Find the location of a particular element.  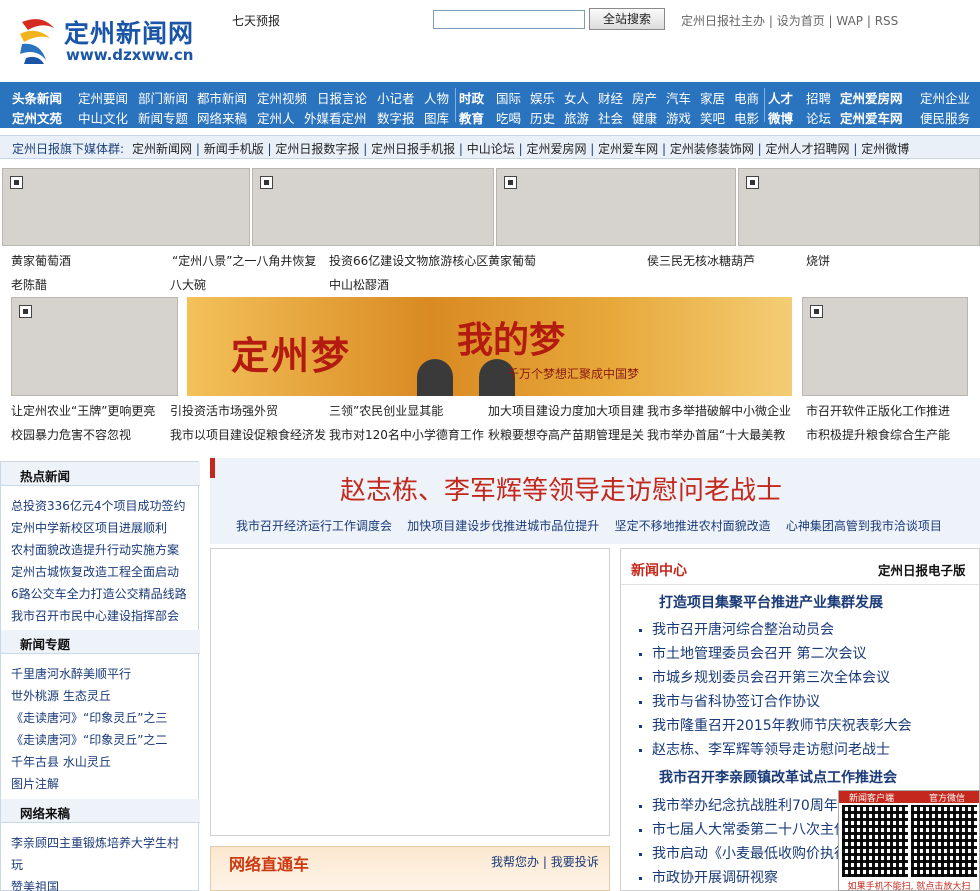

news-center-item: 市城乡规划委员会召开第三次全体会议 is located at coordinates (764, 677).